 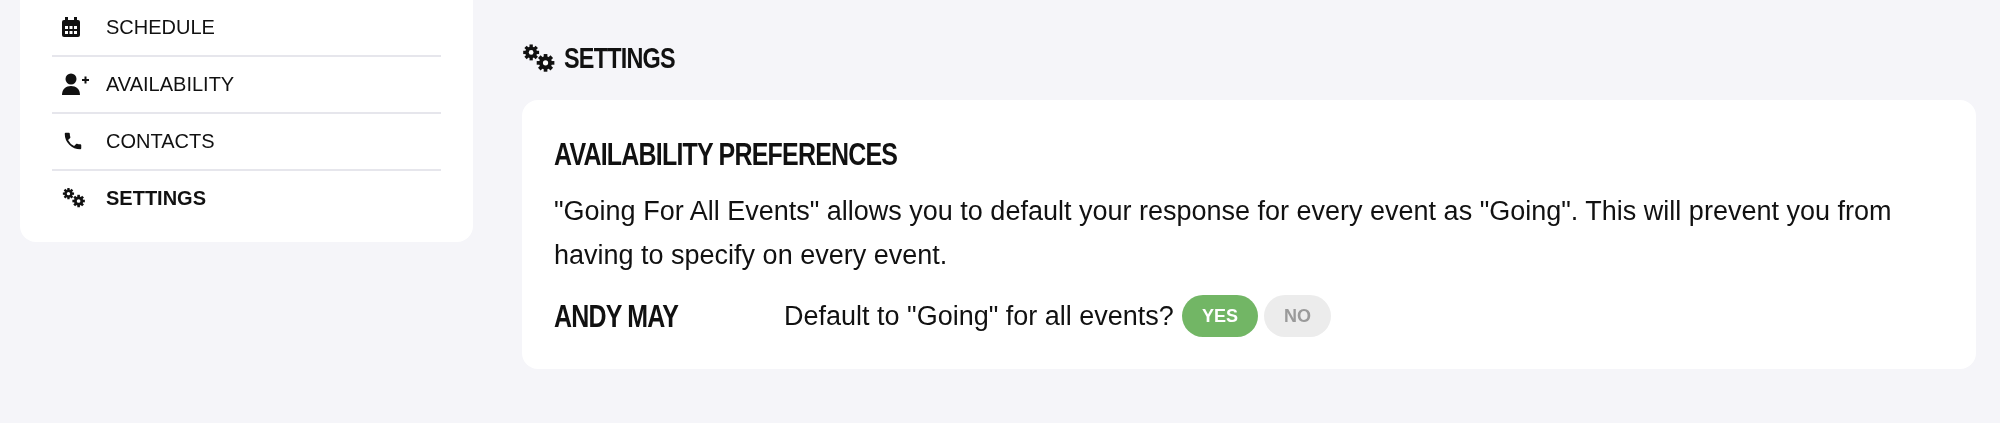 What do you see at coordinates (170, 84) in the screenshot?
I see `sidebar-item: AVAILABILITY` at bounding box center [170, 84].